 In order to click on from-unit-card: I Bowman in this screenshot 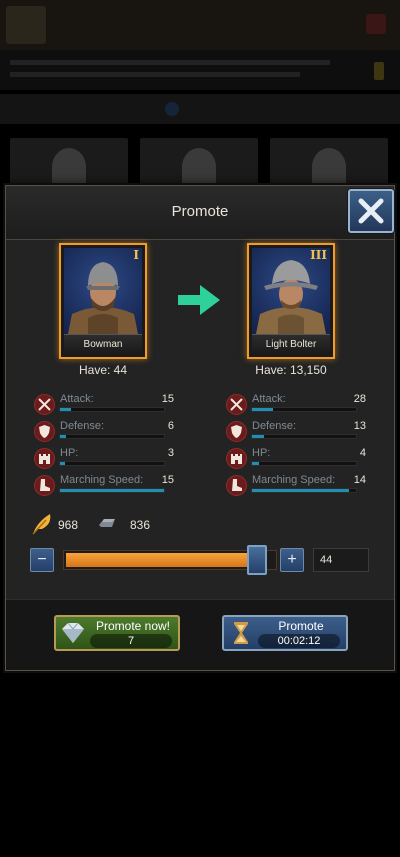, I will do `click(103, 301)`.